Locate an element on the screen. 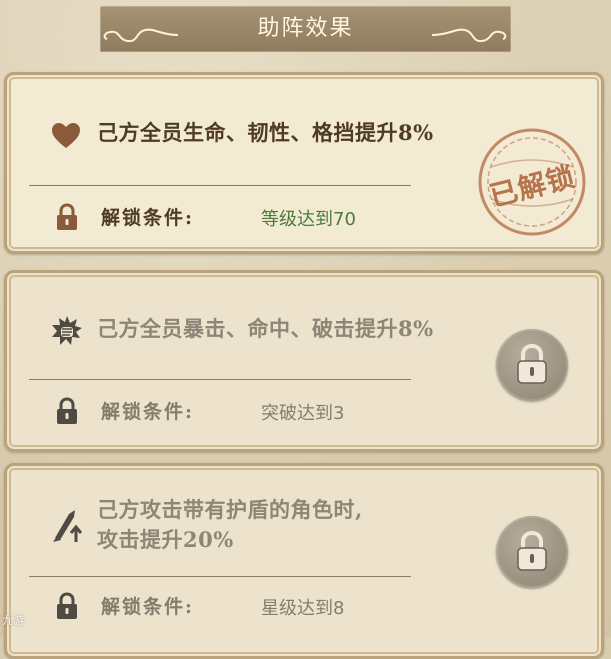  effect-text-line-2: 攻击提升20% is located at coordinates (165, 539).